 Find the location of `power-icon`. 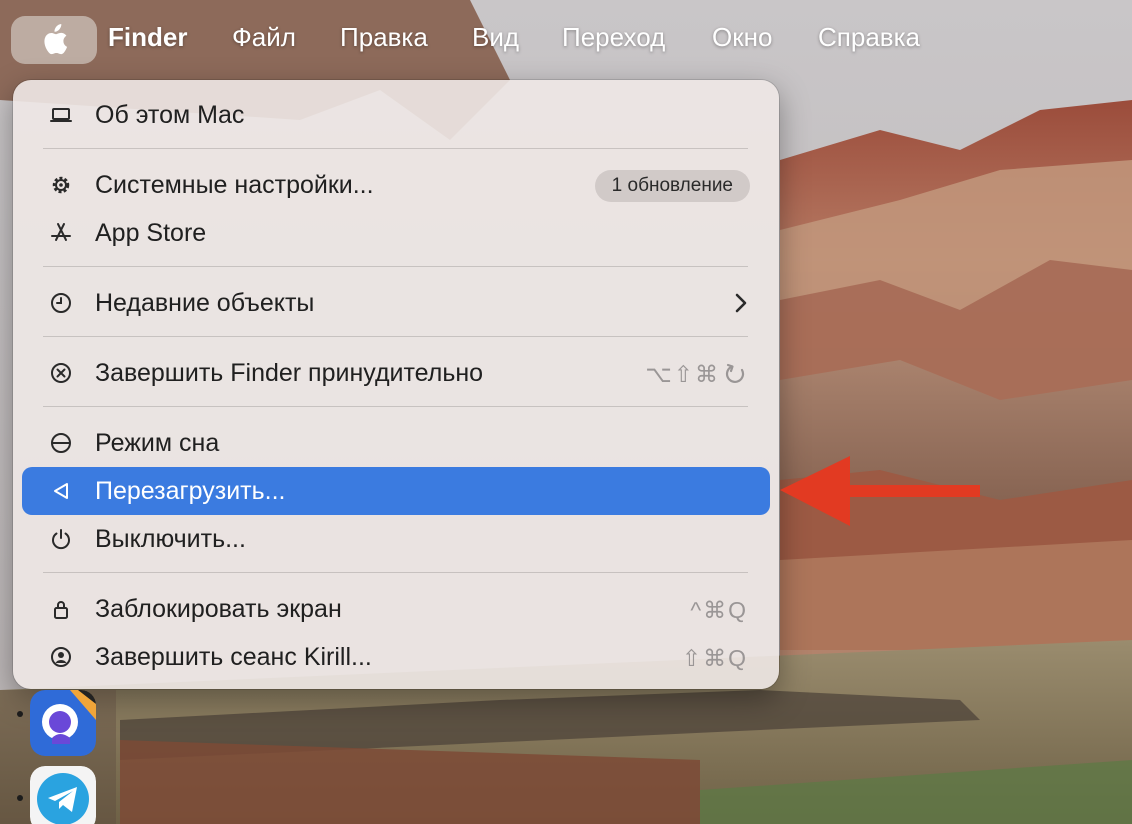

power-icon is located at coordinates (61, 539).